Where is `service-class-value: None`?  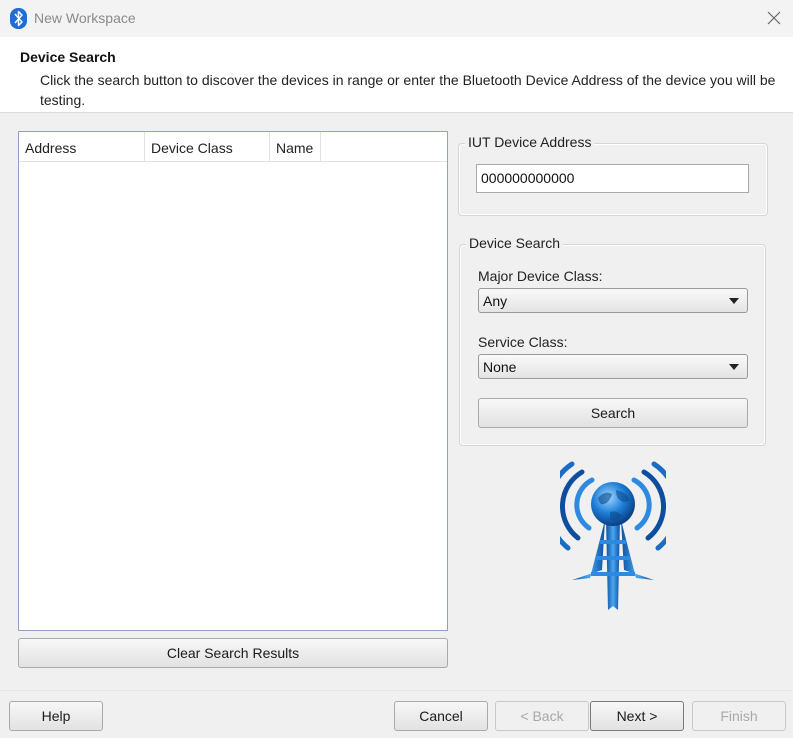 service-class-value: None is located at coordinates (500, 367).